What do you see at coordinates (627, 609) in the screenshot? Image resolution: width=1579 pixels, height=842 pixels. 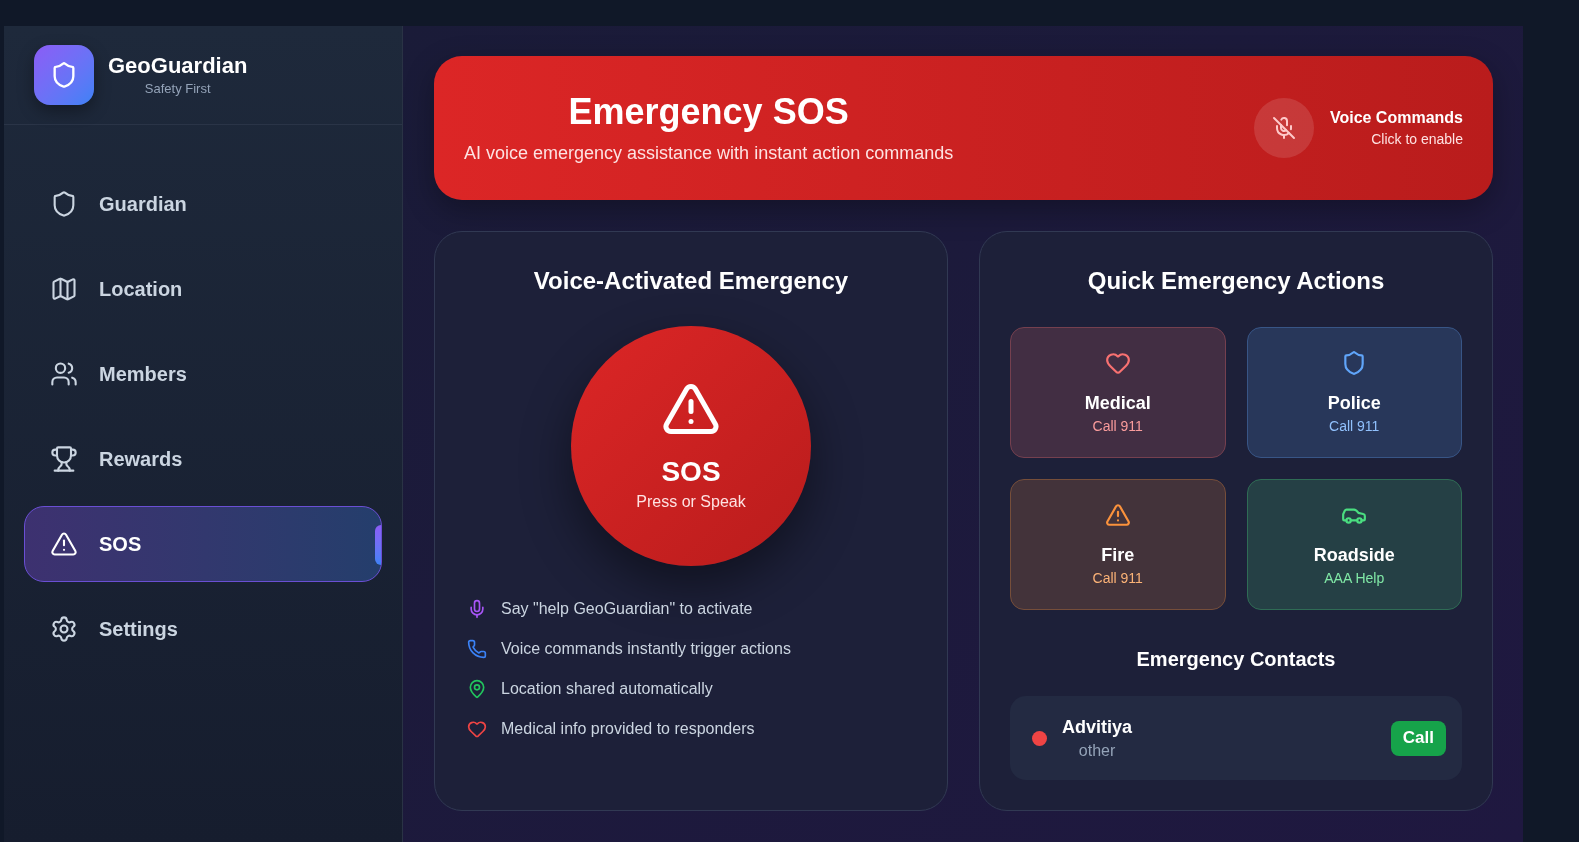 I see `feature-text: Say "help GeoGuardian" to activate` at bounding box center [627, 609].